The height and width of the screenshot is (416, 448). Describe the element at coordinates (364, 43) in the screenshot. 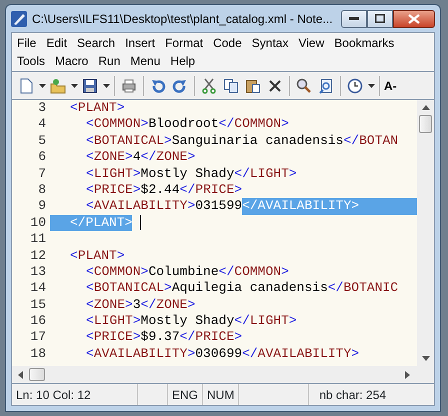

I see `menu-item: Bookmarks` at that location.